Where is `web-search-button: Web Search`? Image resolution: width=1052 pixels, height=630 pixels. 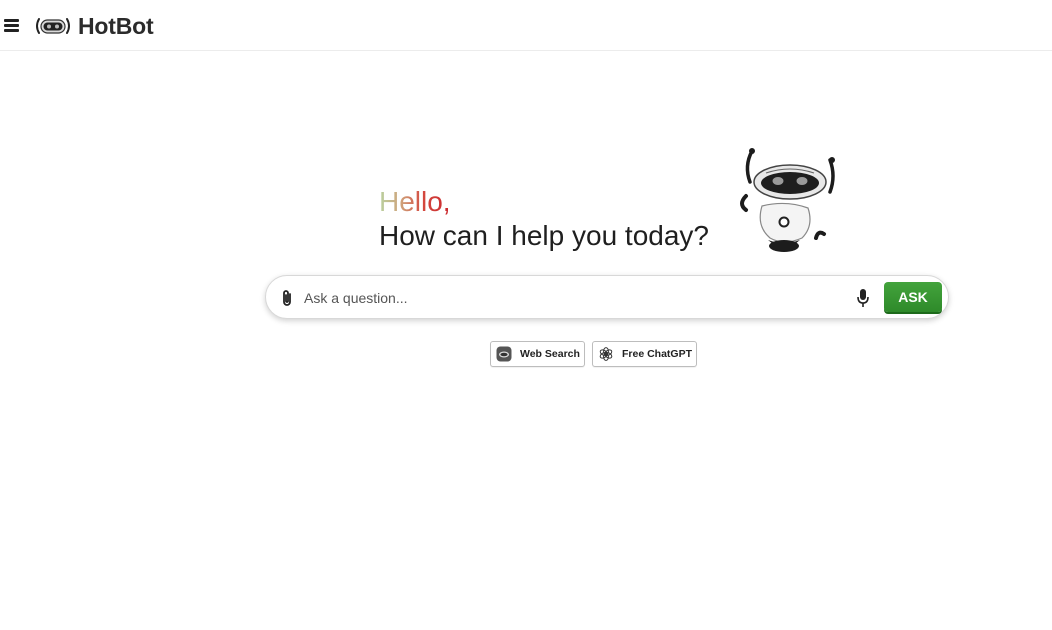 web-search-button: Web Search is located at coordinates (537, 354).